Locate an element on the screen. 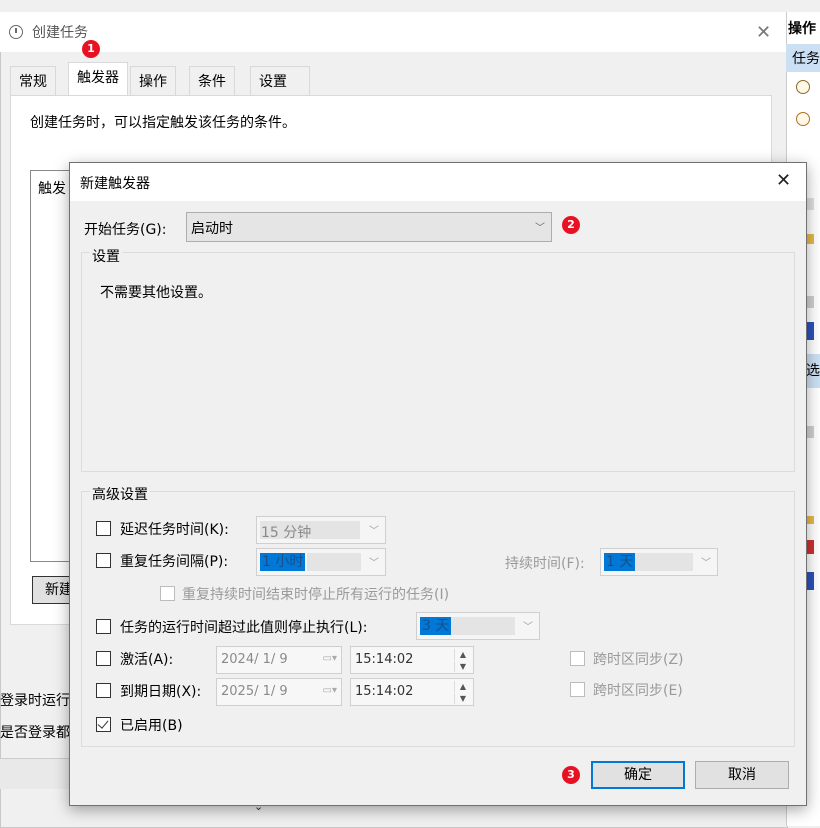 This screenshot has width=820, height=828. expire-time-value: 15:14:02 is located at coordinates (384, 691).